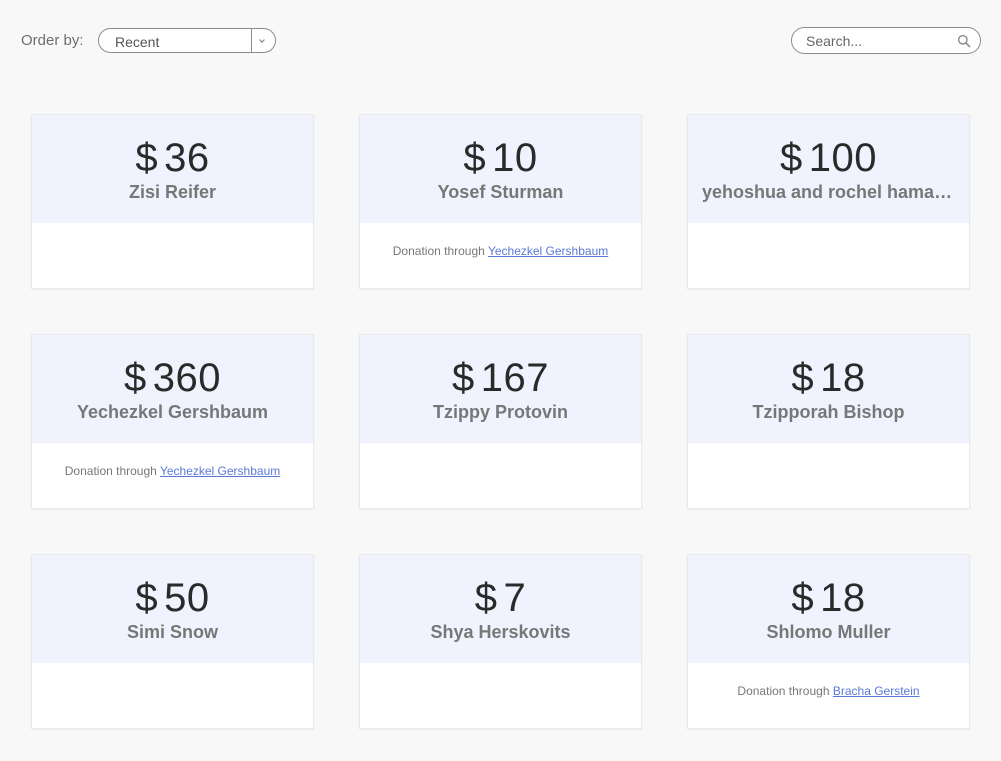 This screenshot has width=1001, height=761. I want to click on toolbar: Order by: Recent, so click(500, 42).